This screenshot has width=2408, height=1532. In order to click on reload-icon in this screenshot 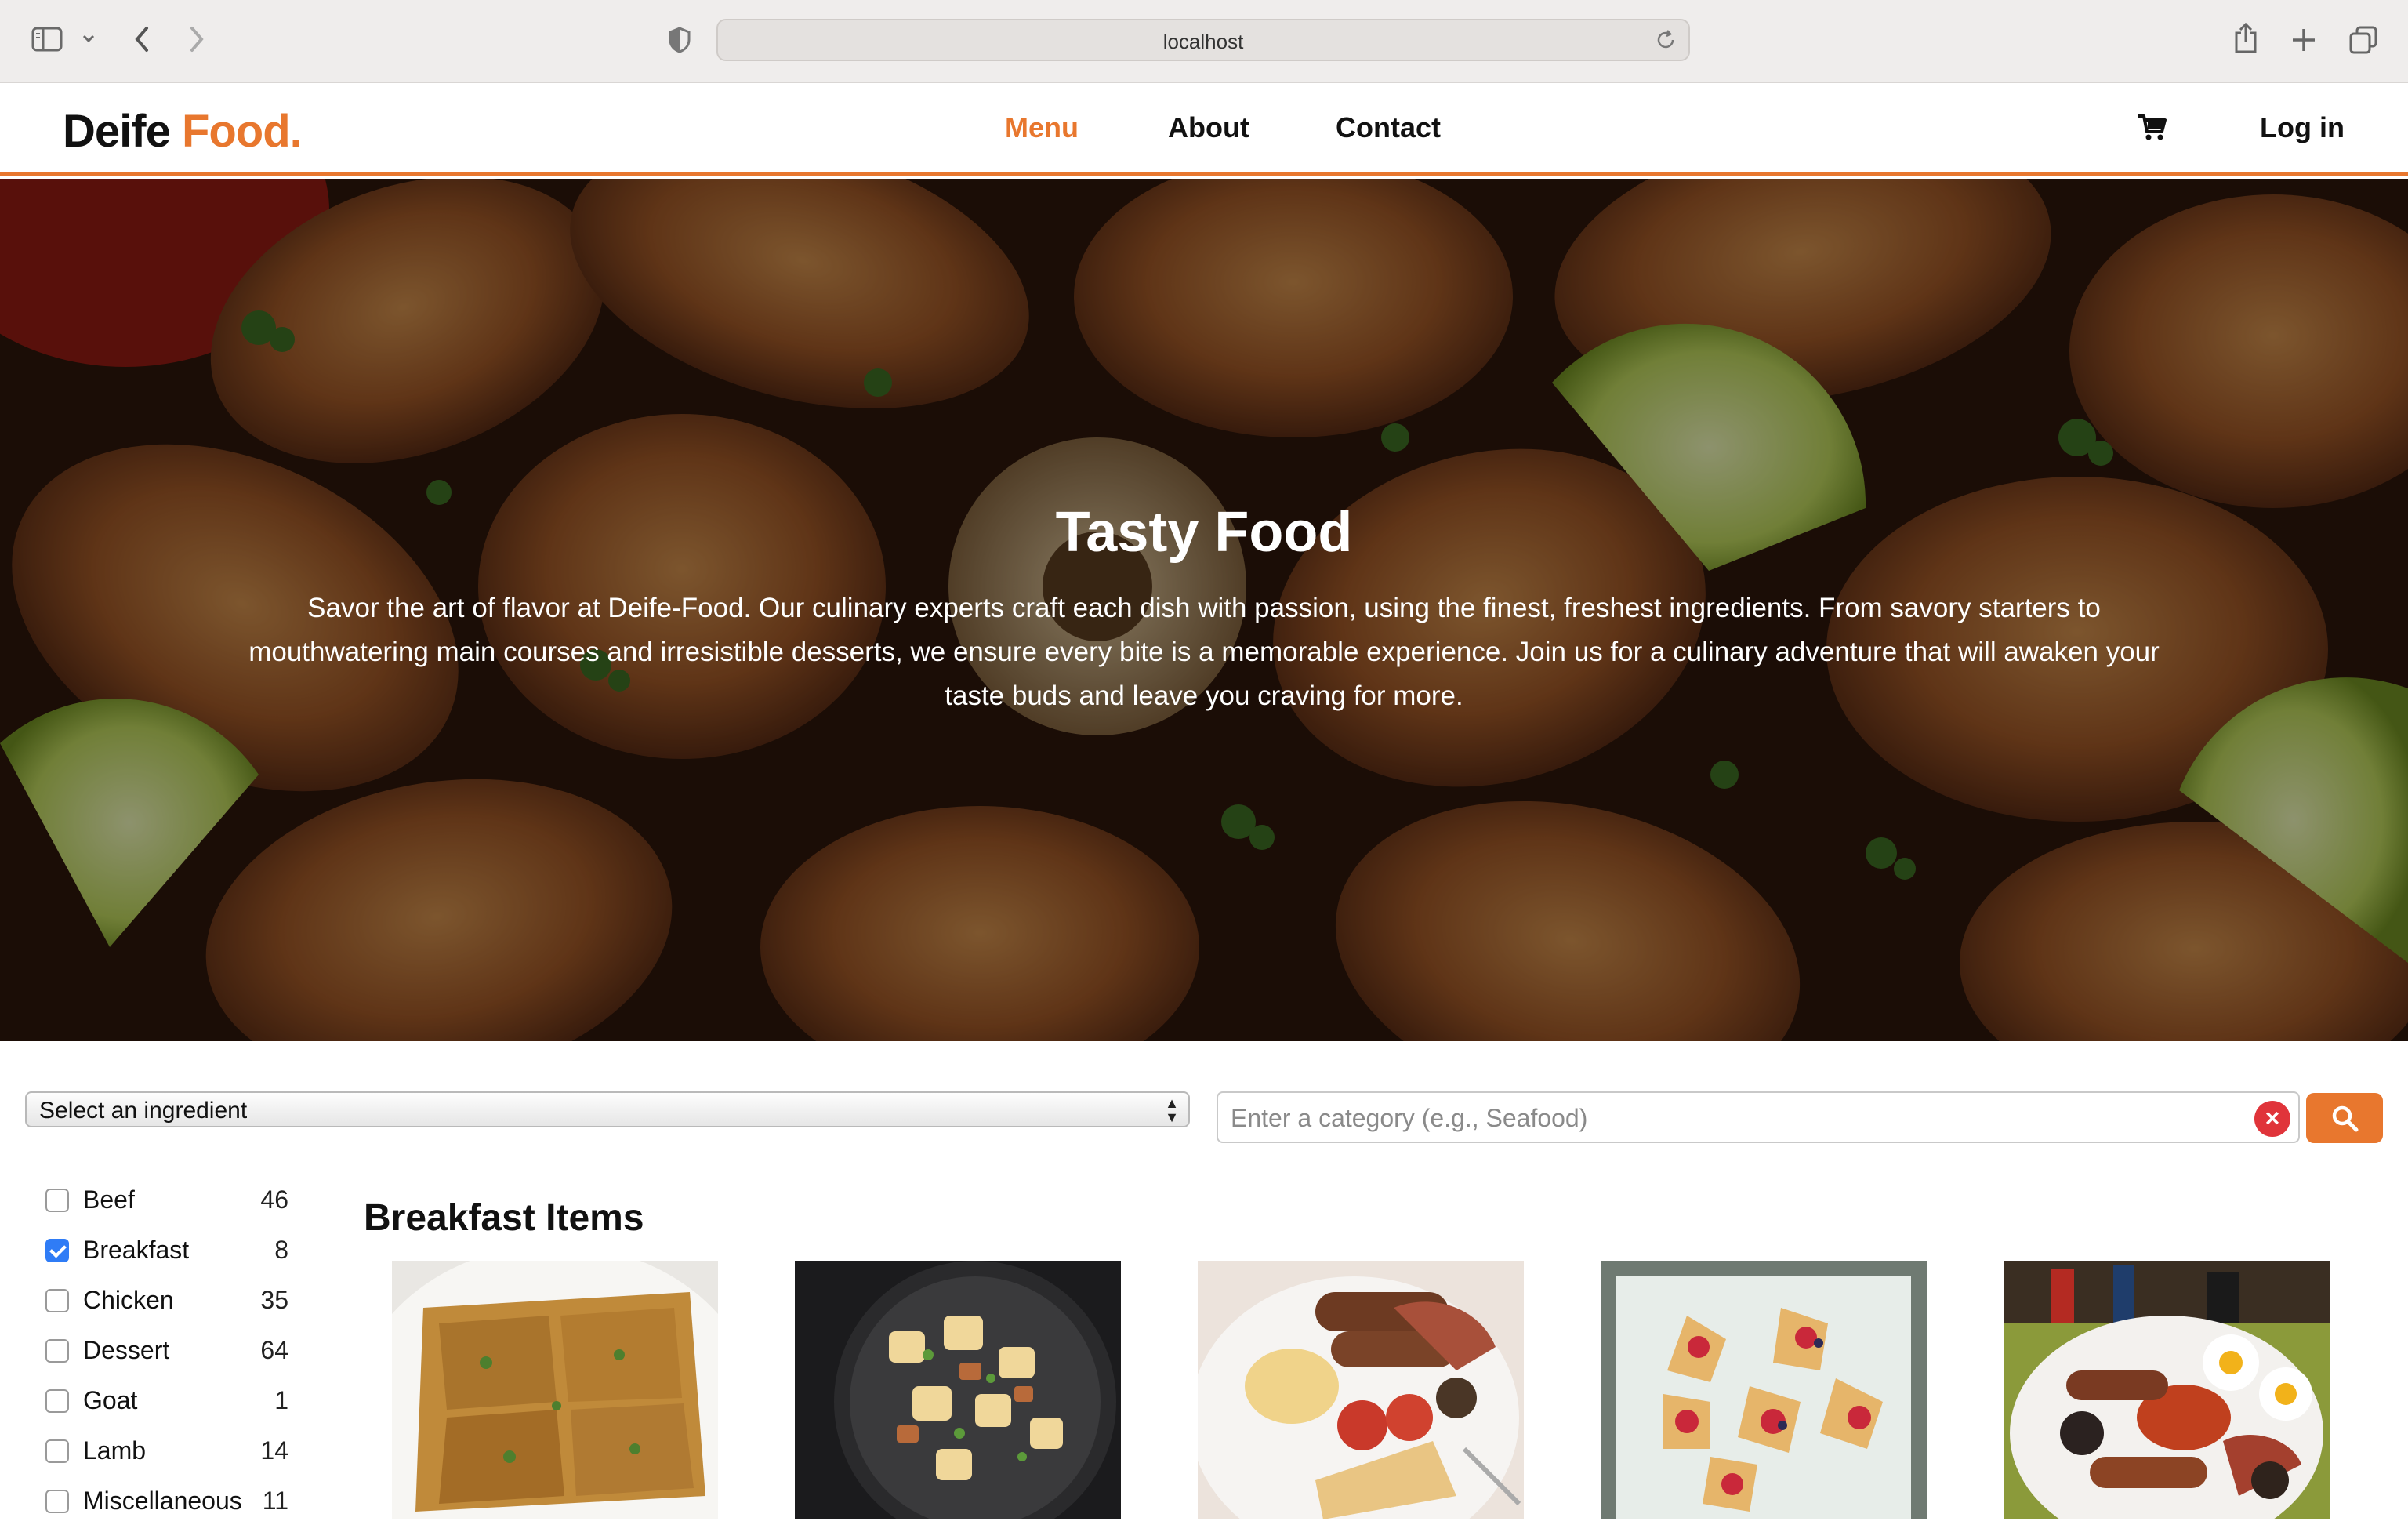, I will do `click(1665, 42)`.